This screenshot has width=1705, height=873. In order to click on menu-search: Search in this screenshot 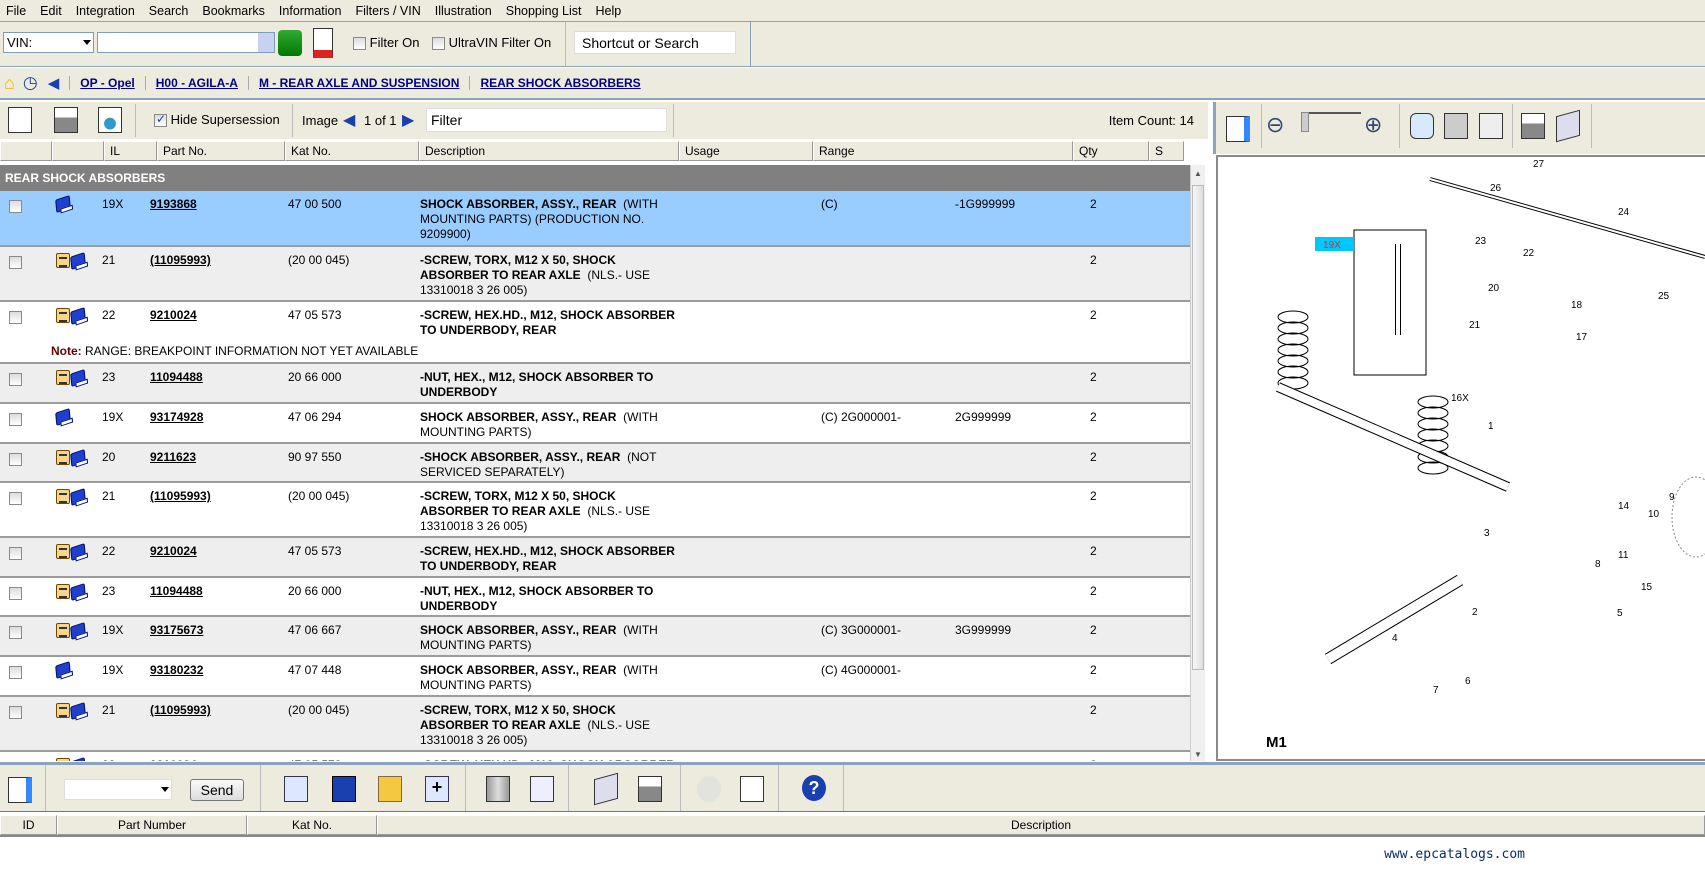, I will do `click(170, 11)`.